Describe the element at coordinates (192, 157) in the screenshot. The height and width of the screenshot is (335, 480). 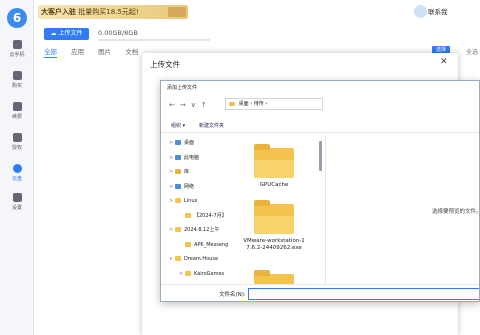
I see `tree-item-label: 此电脑` at that location.